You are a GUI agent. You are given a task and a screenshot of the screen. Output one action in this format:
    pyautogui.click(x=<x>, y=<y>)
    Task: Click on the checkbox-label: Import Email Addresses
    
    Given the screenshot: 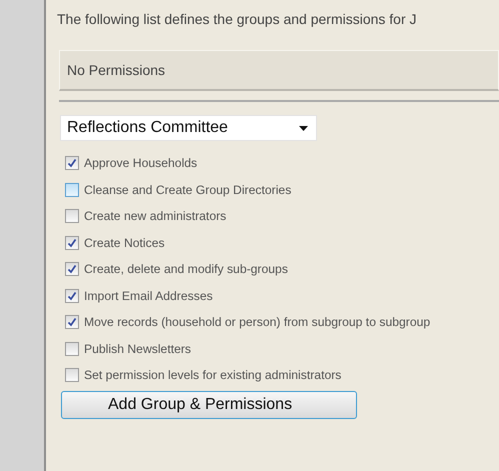 What is the action you would take?
    pyautogui.click(x=148, y=296)
    